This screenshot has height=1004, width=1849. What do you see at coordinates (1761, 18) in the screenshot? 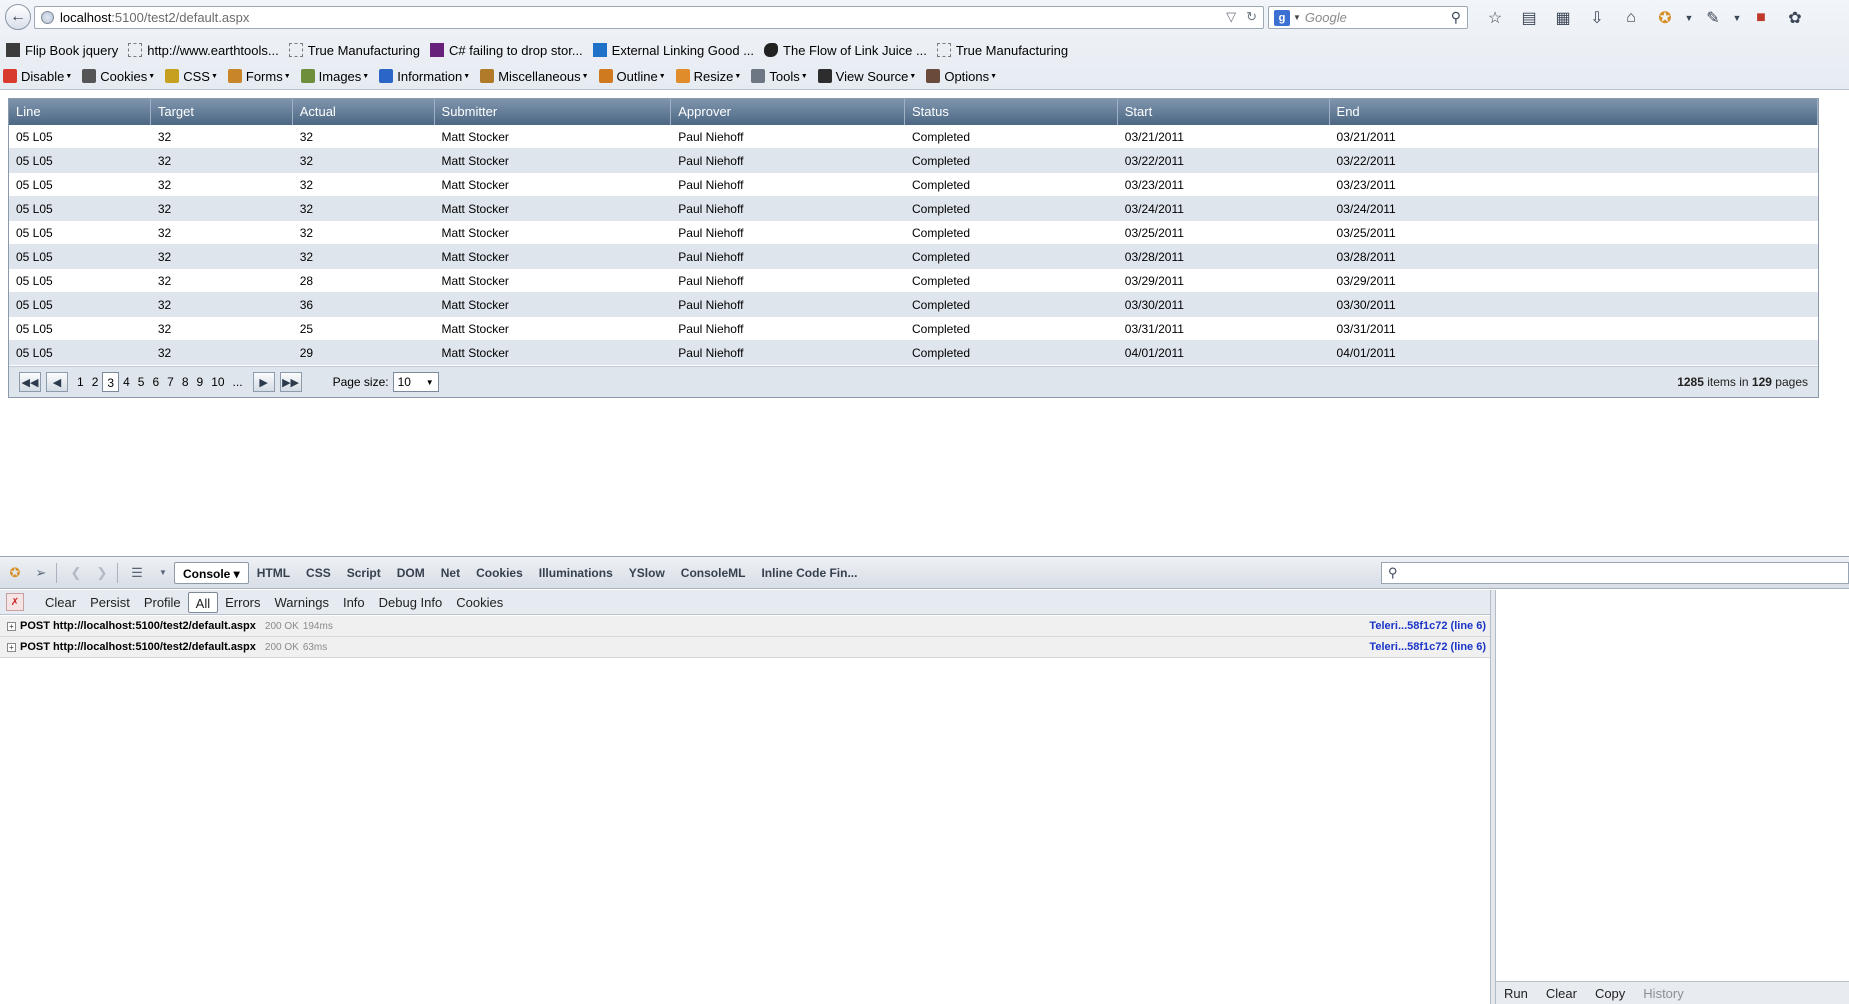
I see `office-addon-icon: ■` at bounding box center [1761, 18].